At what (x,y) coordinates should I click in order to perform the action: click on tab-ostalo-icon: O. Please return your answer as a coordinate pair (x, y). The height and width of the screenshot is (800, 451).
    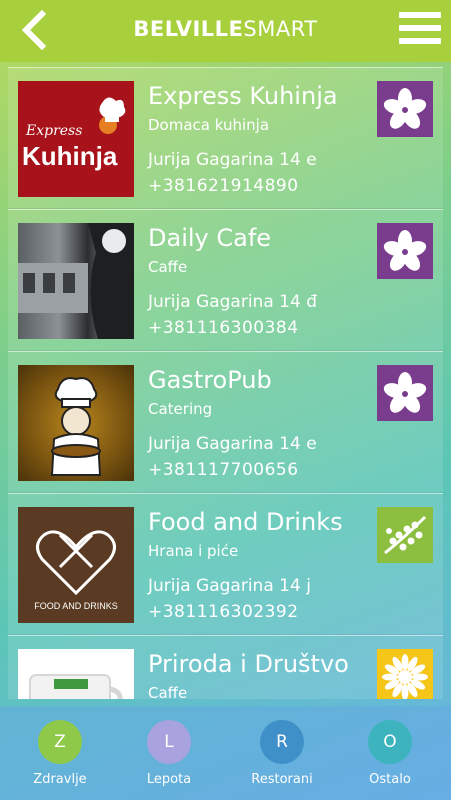
    Looking at the image, I should click on (390, 742).